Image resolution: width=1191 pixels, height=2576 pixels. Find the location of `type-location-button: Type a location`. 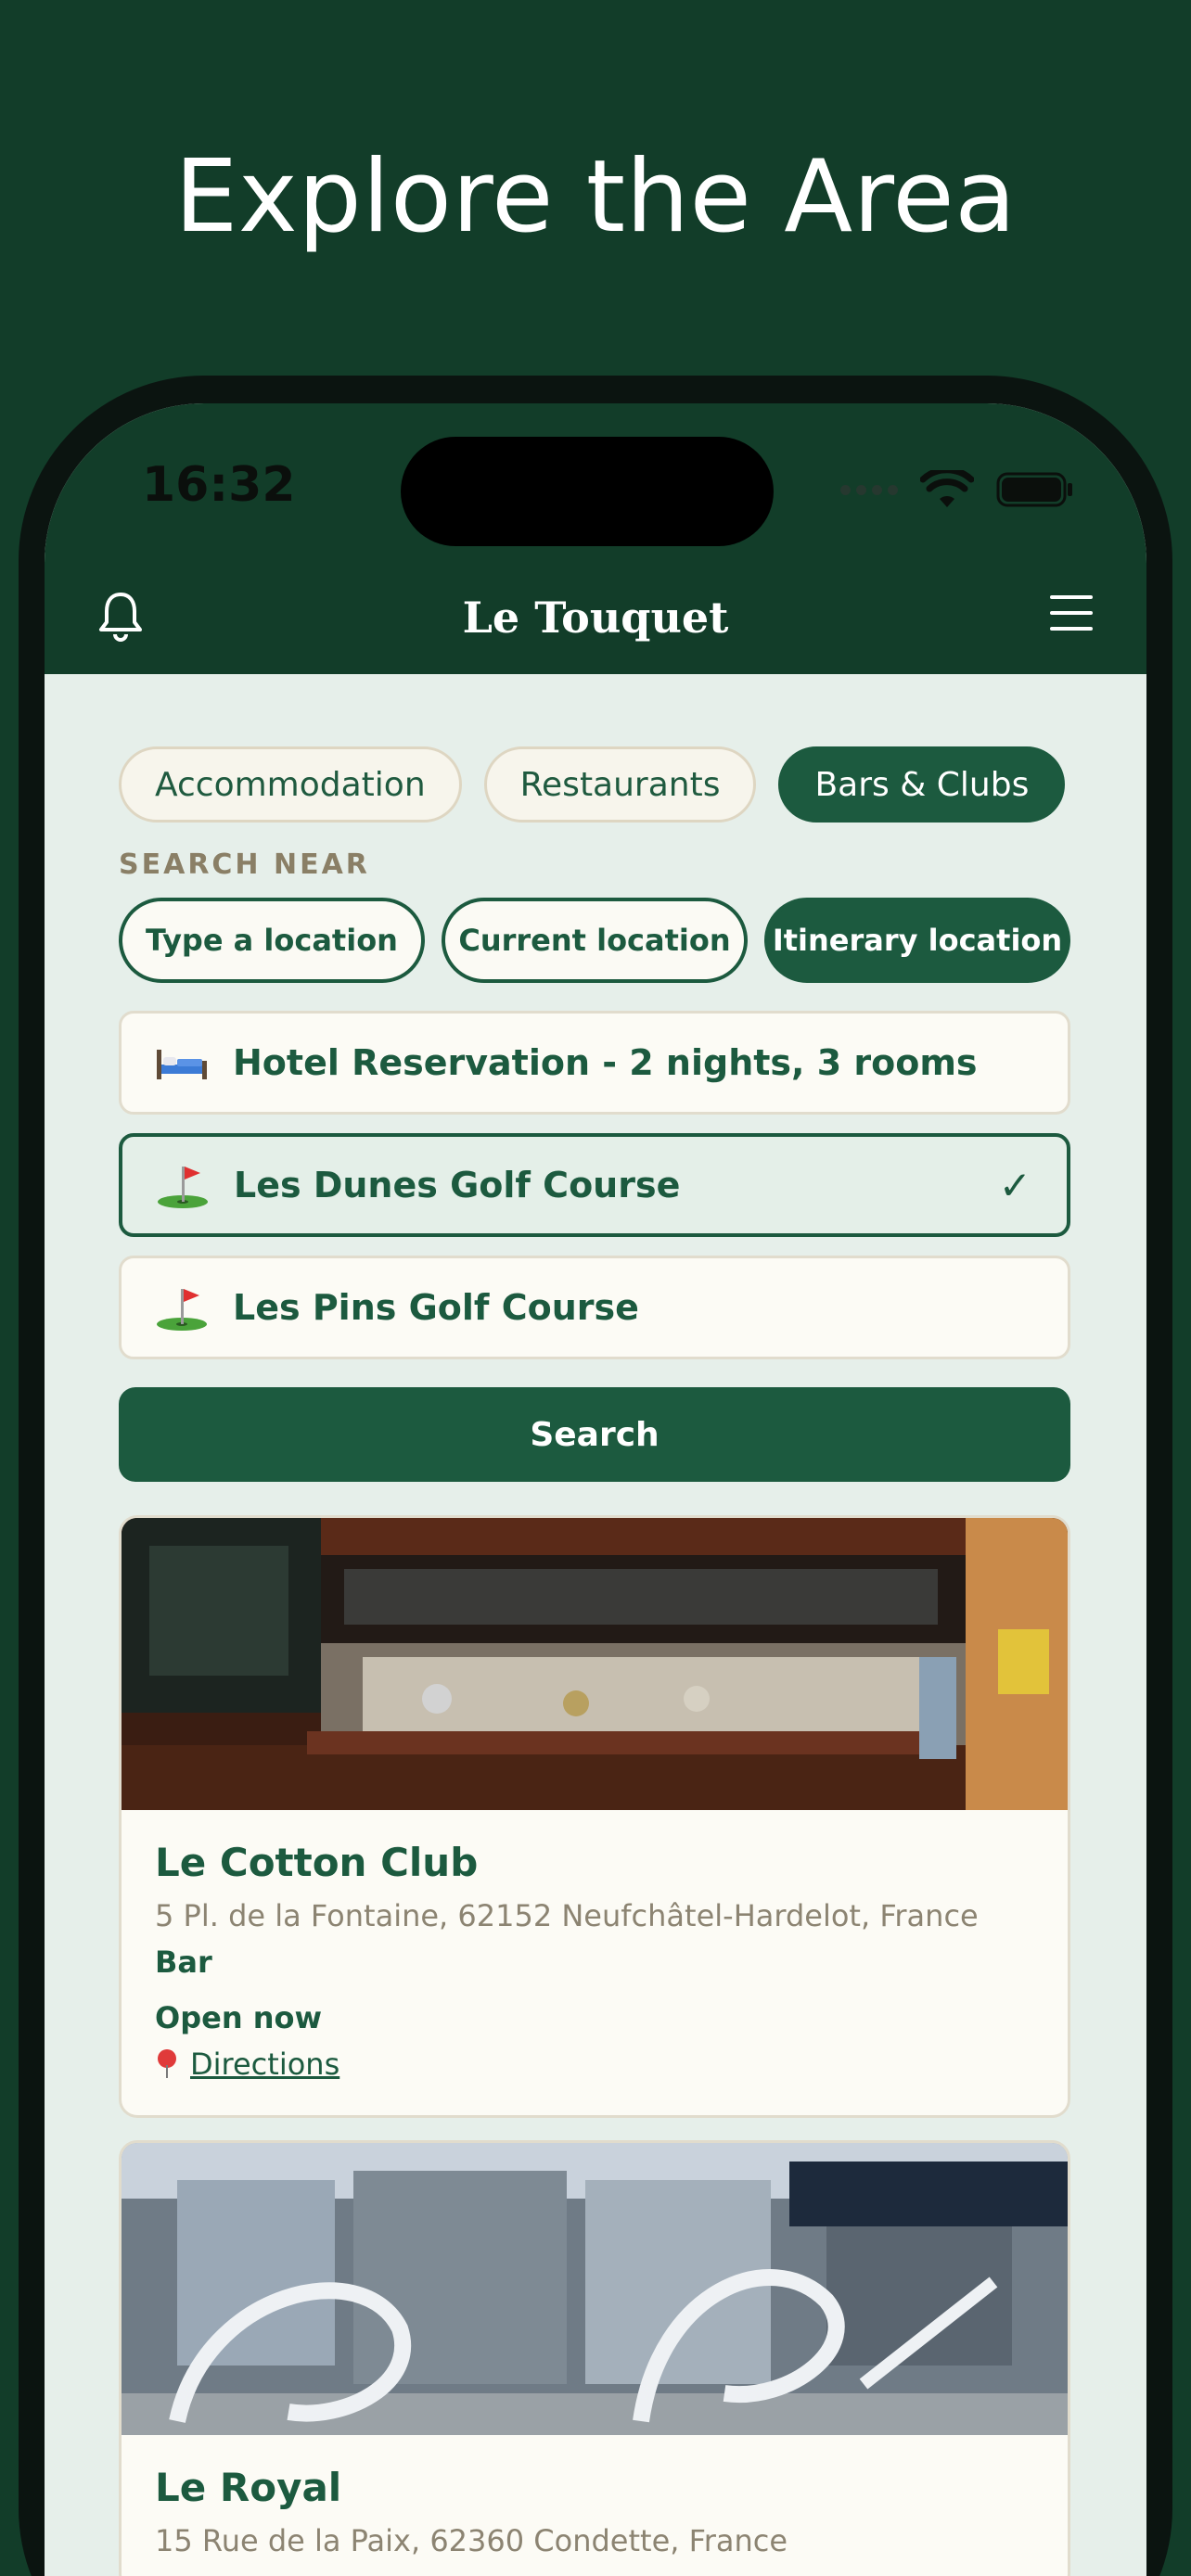

type-location-button: Type a location is located at coordinates (272, 940).